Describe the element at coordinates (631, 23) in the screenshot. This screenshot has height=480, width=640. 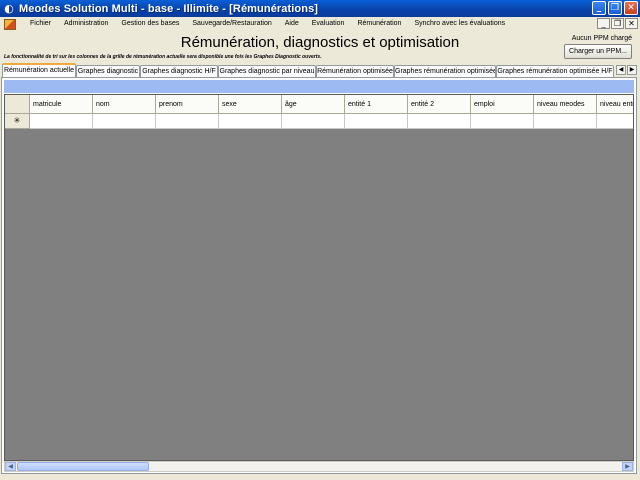
I see `mdi-close-icon: ✕` at that location.